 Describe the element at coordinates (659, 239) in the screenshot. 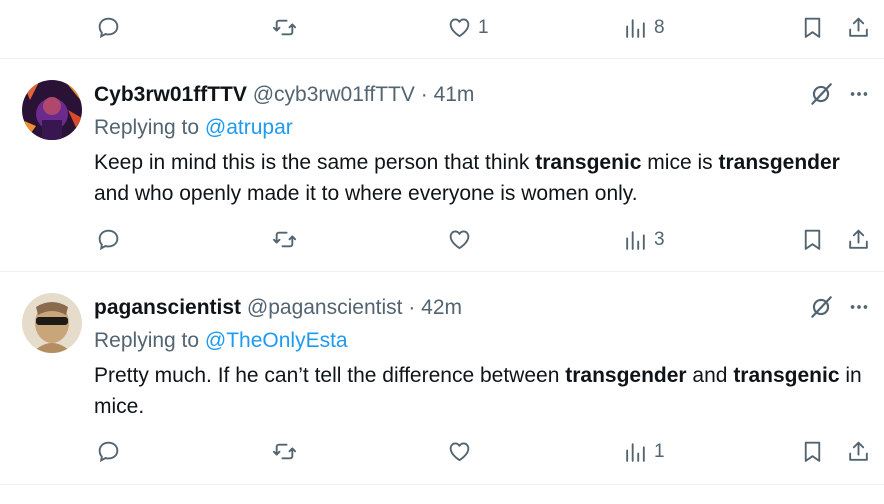

I see `views-count: 3` at that location.